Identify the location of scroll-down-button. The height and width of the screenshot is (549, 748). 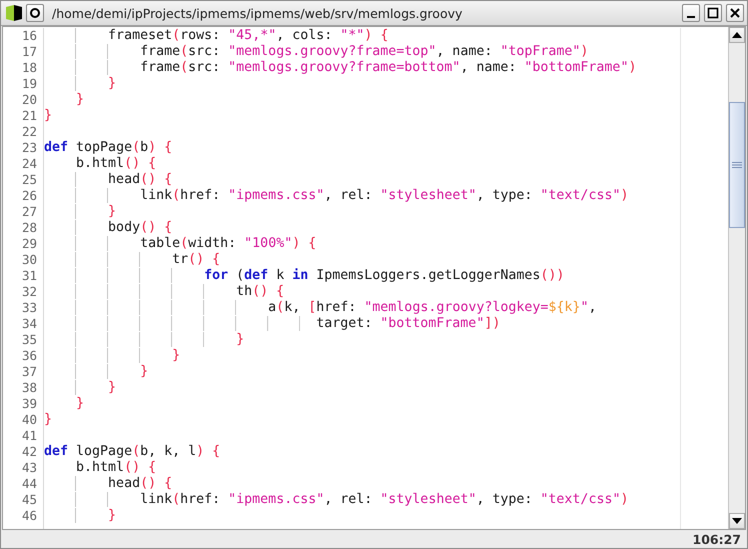
(737, 521).